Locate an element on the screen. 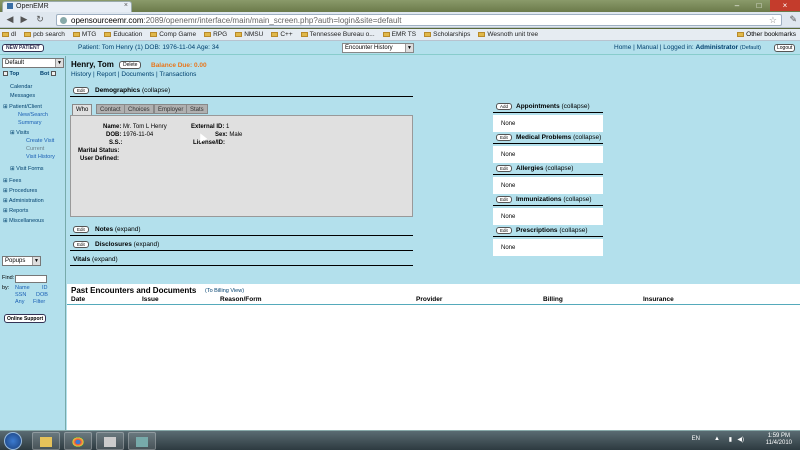 The width and height of the screenshot is (800, 450). immunizations-edit-button: Edit is located at coordinates (504, 199).